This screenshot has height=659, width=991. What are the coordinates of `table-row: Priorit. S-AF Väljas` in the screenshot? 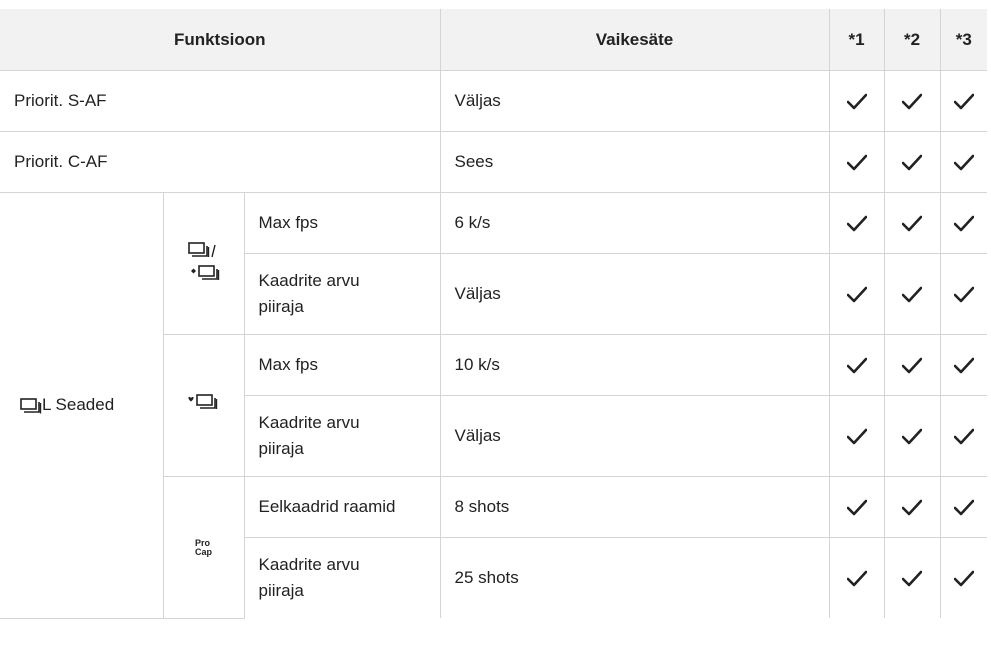 It's located at (493, 101).